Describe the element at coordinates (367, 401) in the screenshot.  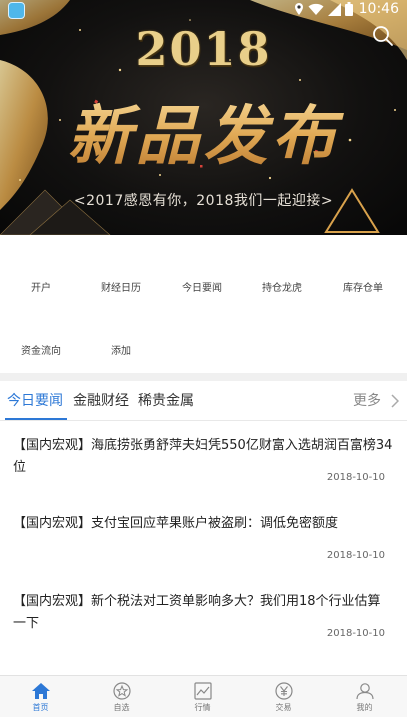
I see `more-label: 更多` at that location.